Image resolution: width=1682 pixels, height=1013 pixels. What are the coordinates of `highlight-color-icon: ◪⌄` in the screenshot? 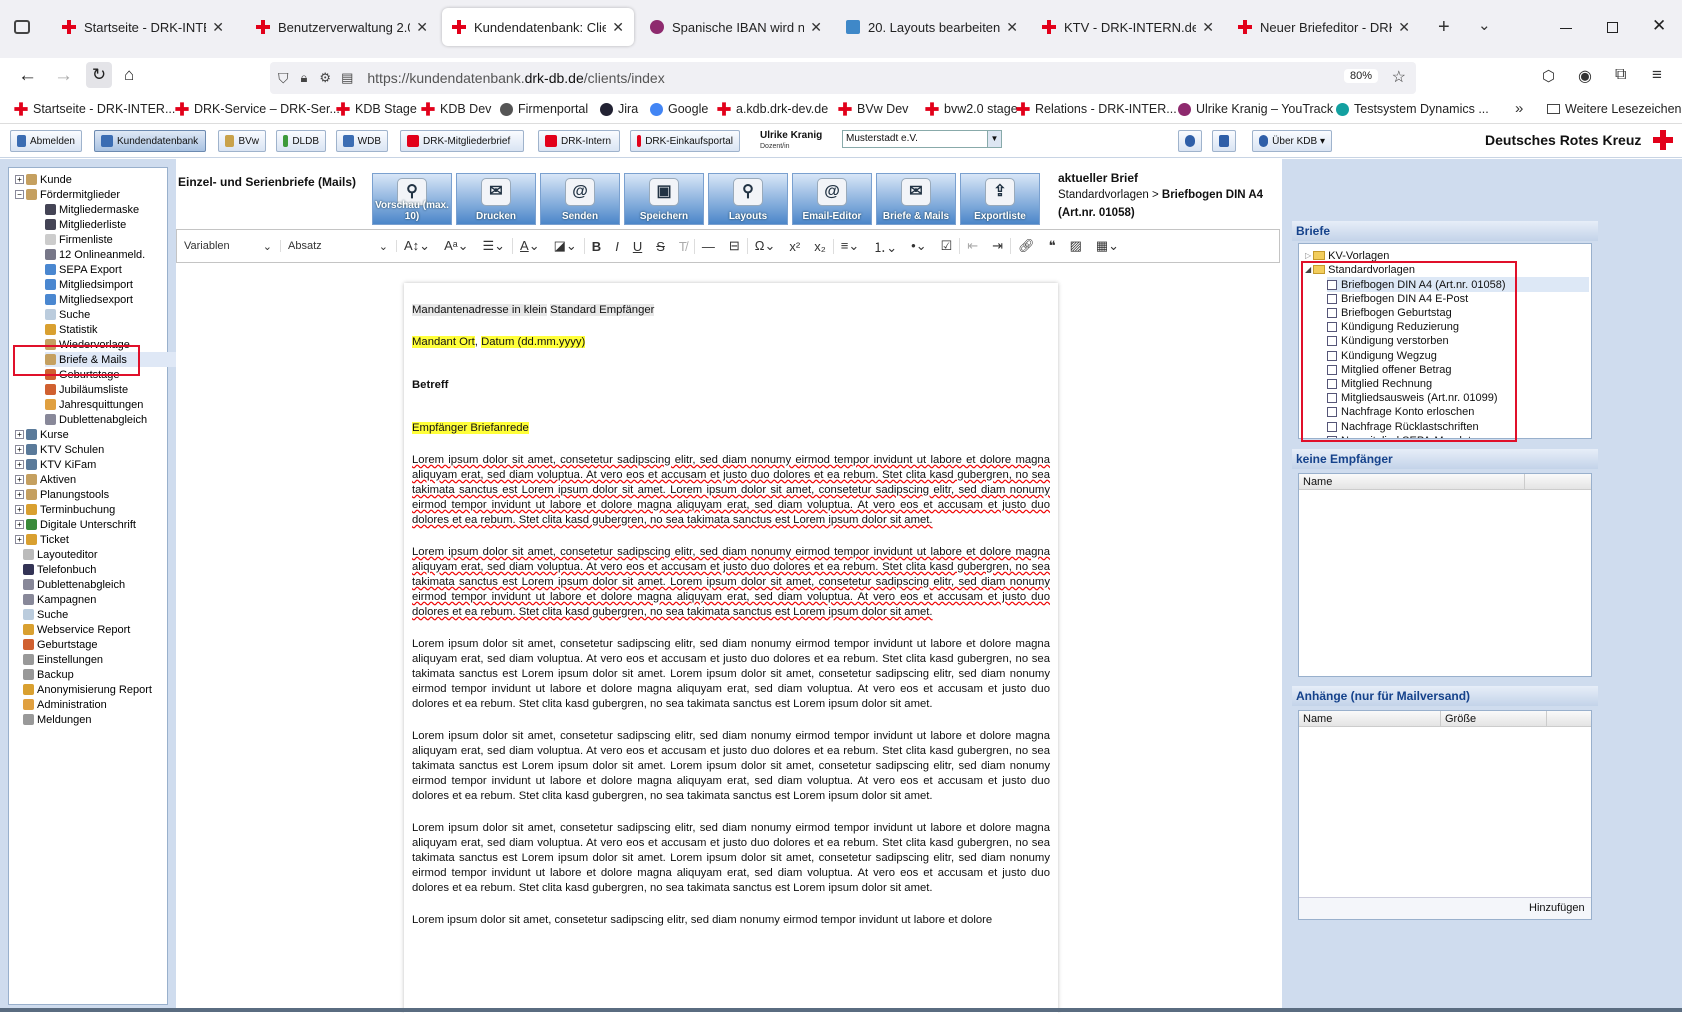 It's located at (566, 246).